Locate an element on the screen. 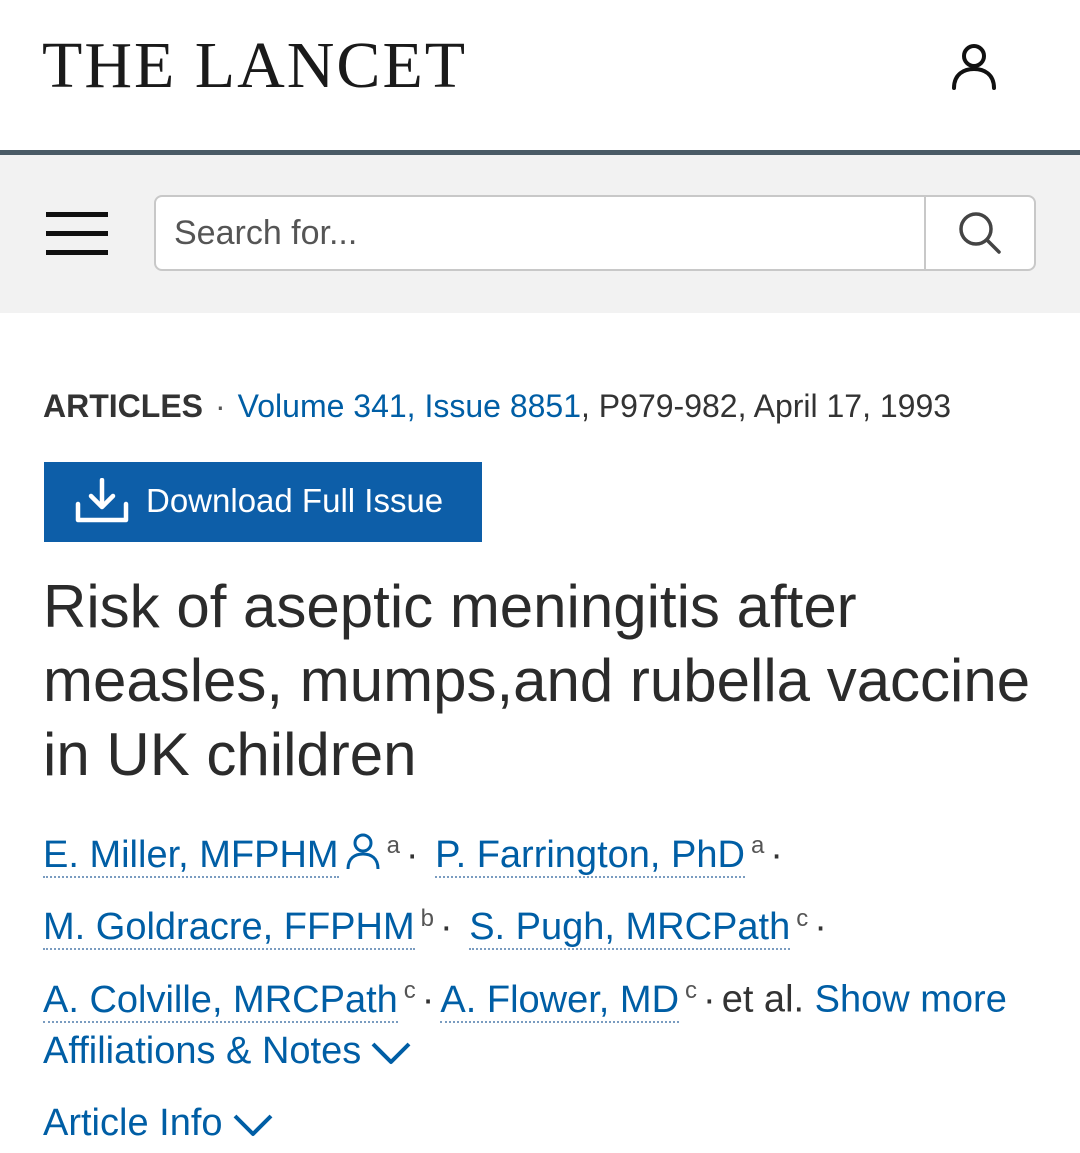 The height and width of the screenshot is (1153, 1080). search-icon is located at coordinates (980, 233).